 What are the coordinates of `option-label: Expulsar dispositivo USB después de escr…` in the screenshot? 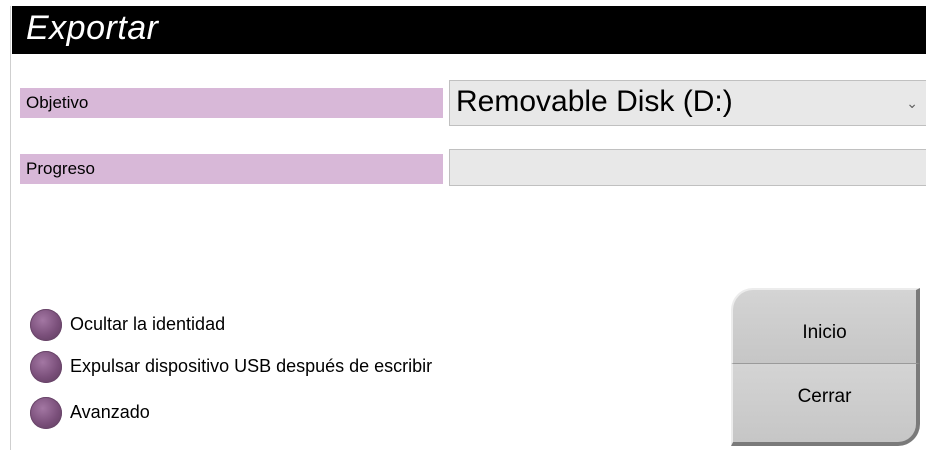 It's located at (251, 366).